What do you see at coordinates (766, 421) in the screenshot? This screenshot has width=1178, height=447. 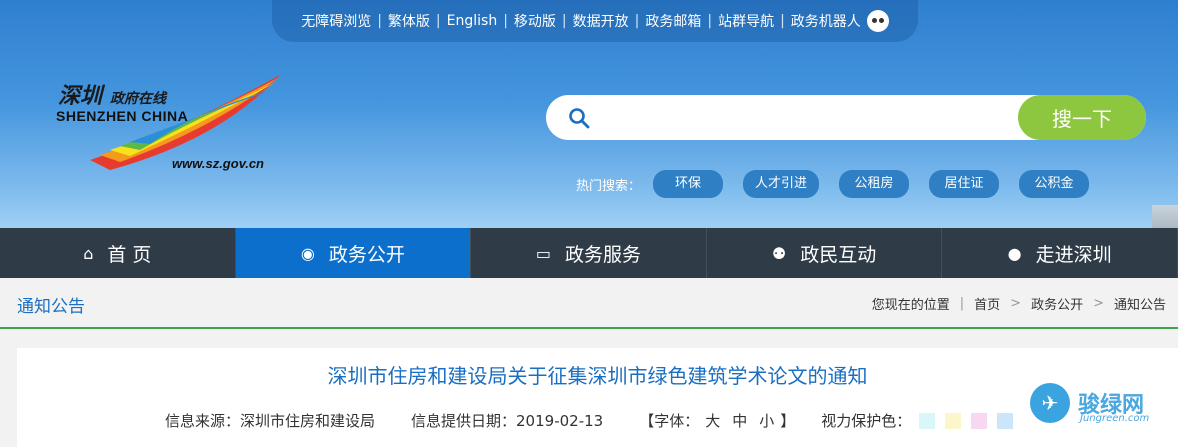 I see `font-small: 小` at bounding box center [766, 421].